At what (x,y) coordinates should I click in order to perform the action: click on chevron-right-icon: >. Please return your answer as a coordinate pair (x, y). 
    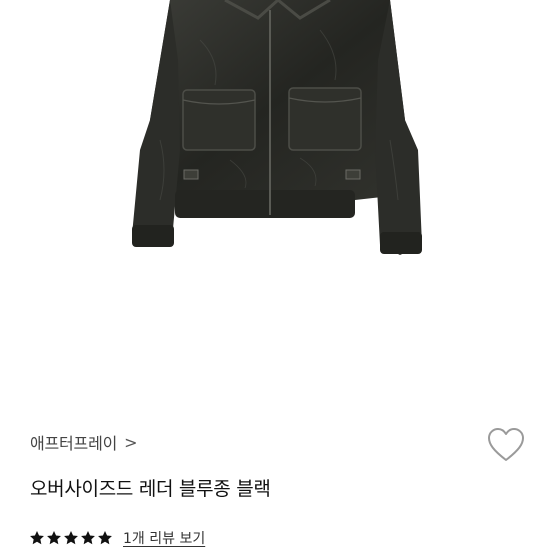
    Looking at the image, I should click on (131, 442).